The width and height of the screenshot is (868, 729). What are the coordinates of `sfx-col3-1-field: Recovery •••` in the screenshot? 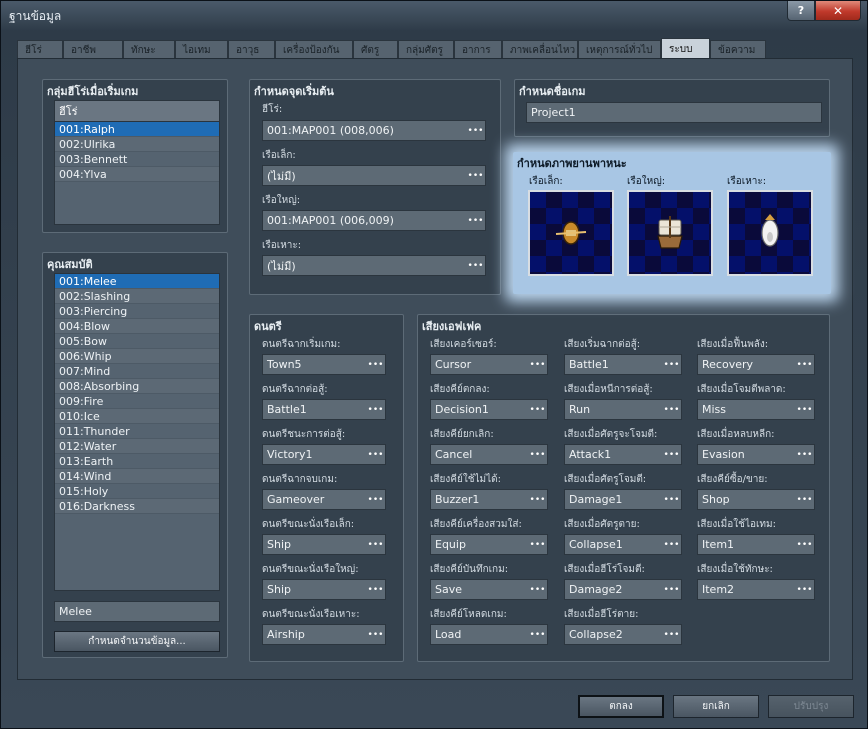 It's located at (756, 364).